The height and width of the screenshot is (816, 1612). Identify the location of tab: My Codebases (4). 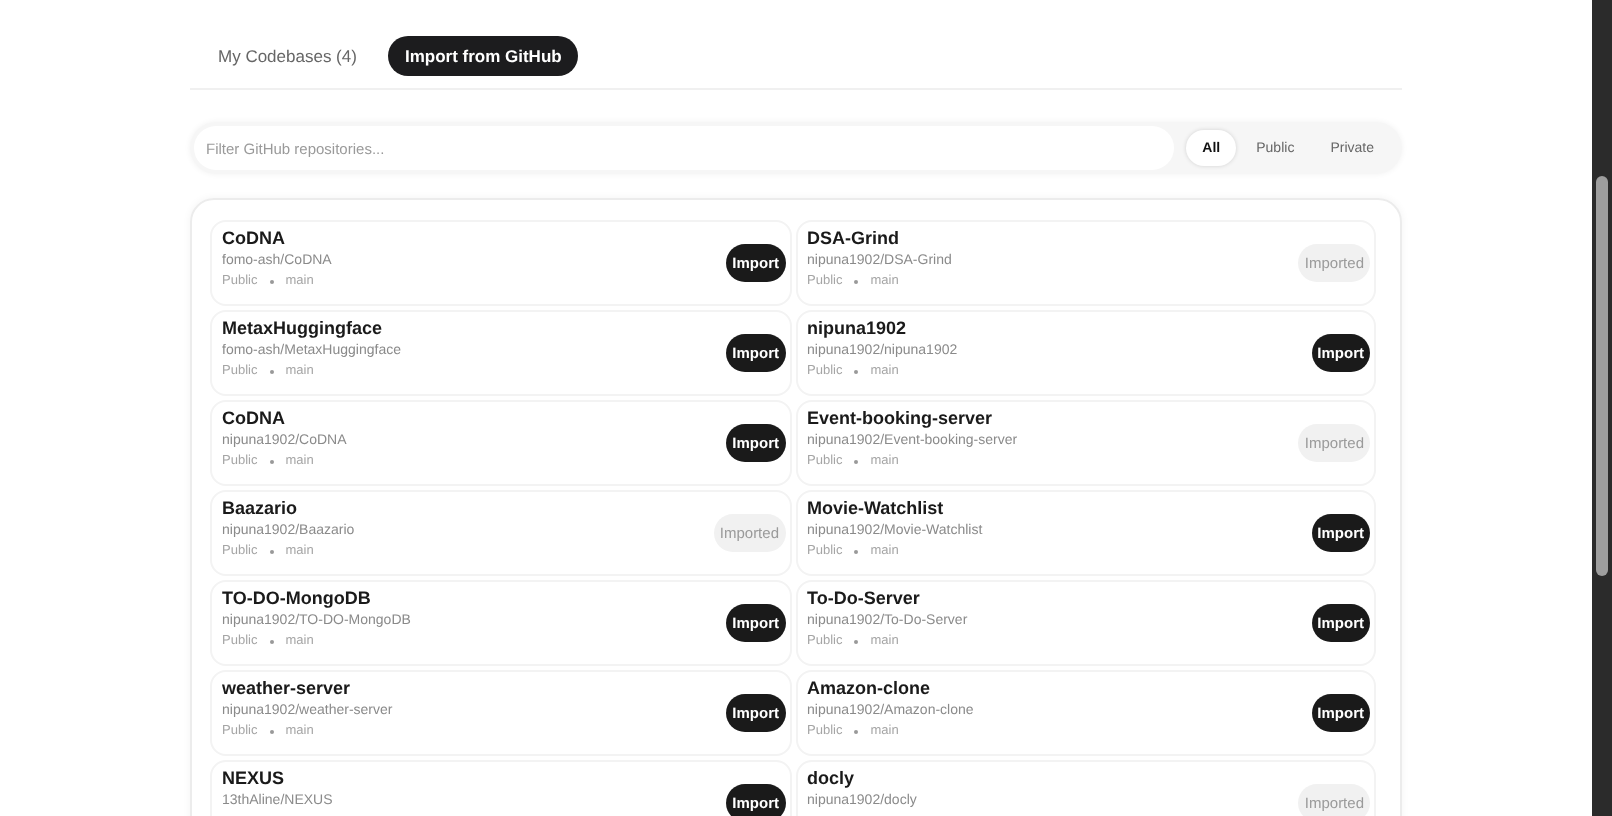
(287, 56).